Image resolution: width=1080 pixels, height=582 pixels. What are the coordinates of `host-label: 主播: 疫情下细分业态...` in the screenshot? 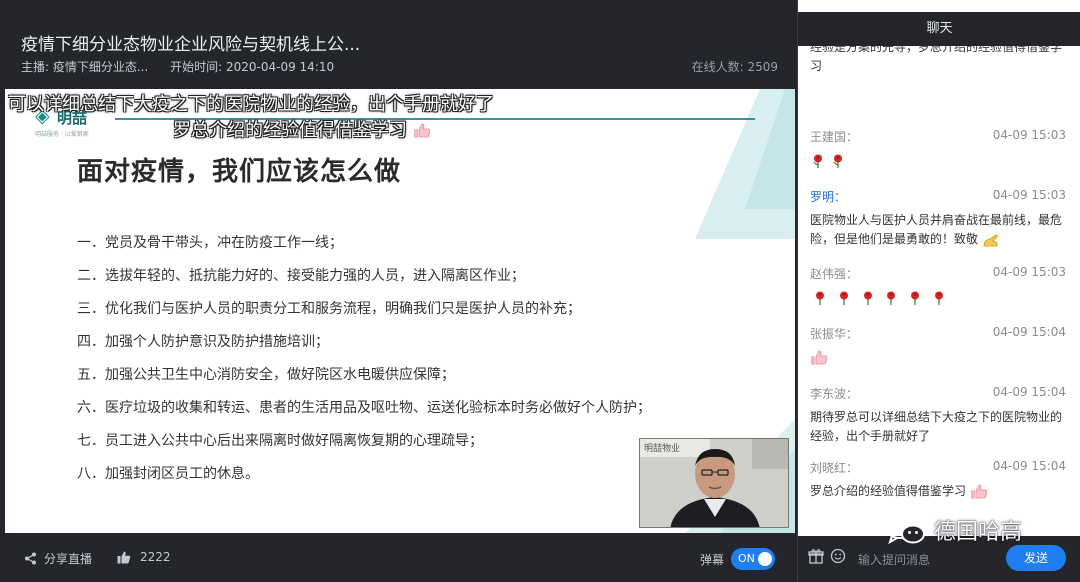 It's located at (85, 67).